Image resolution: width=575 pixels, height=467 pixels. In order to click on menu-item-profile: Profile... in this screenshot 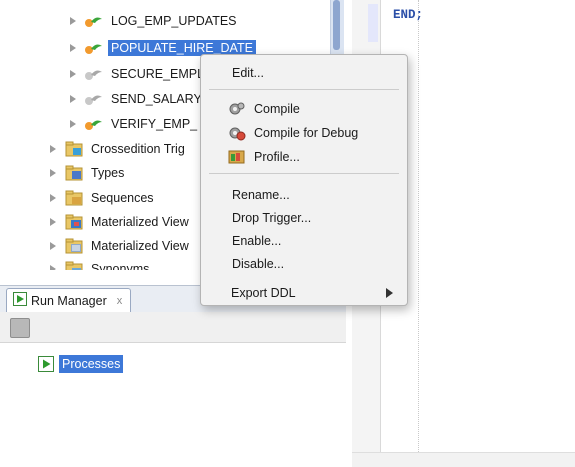, I will do `click(304, 157)`.